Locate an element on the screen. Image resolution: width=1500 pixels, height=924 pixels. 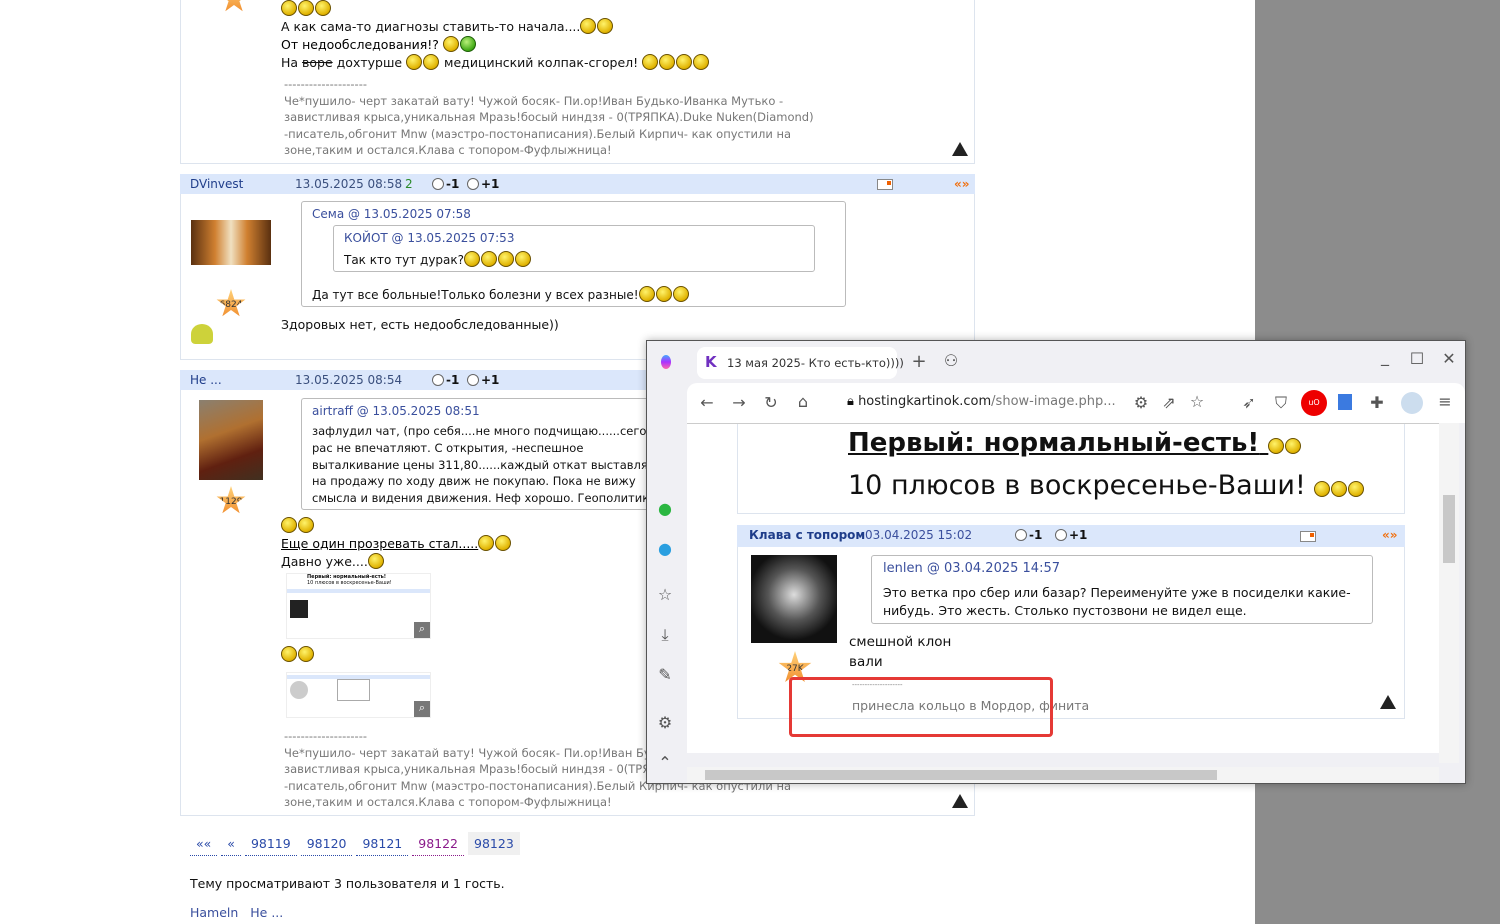
telegram-icon: ● is located at coordinates (665, 548).